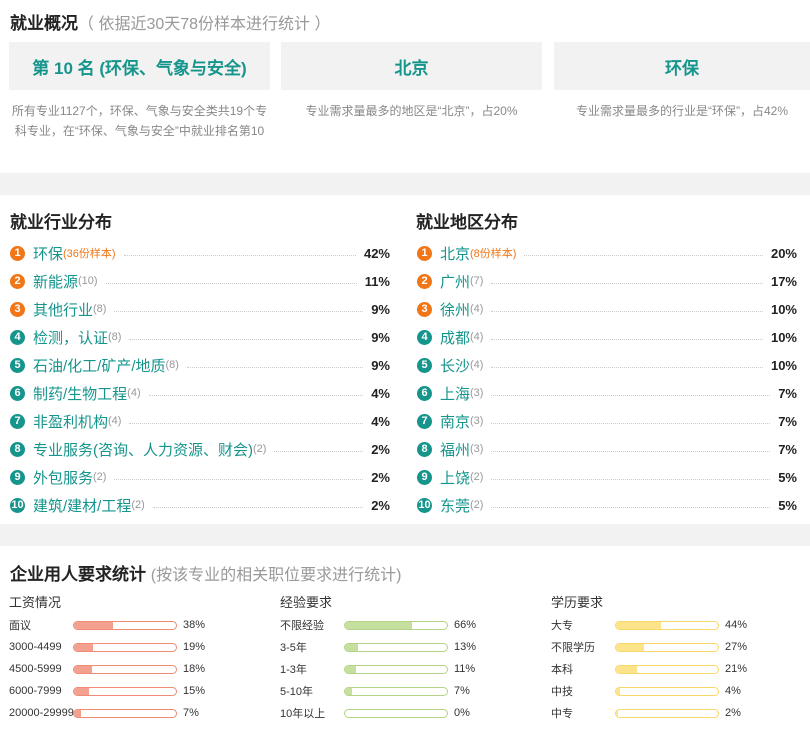 The height and width of the screenshot is (731, 810). What do you see at coordinates (607, 253) in the screenshot?
I see `region-item: 1 北京 (8份样本) 20%` at bounding box center [607, 253].